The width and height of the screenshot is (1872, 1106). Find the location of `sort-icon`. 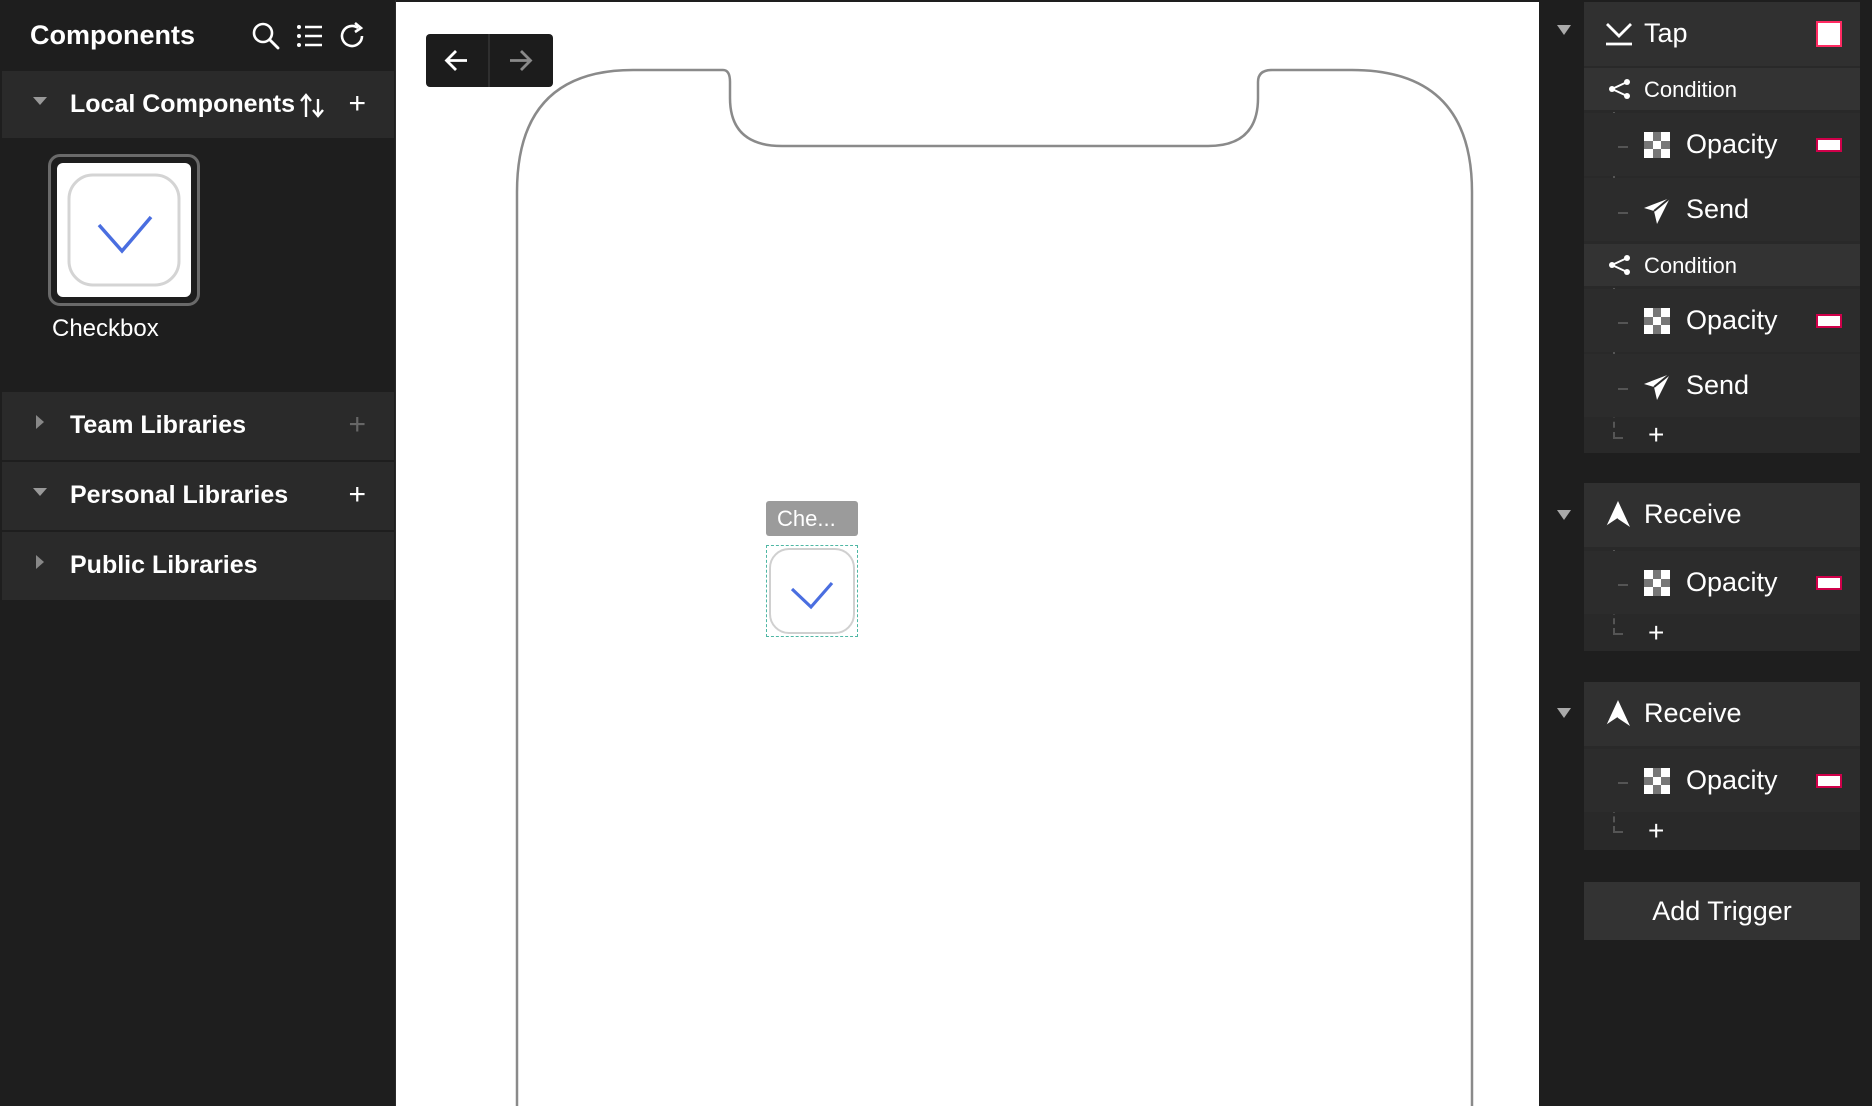

sort-icon is located at coordinates (313, 106).